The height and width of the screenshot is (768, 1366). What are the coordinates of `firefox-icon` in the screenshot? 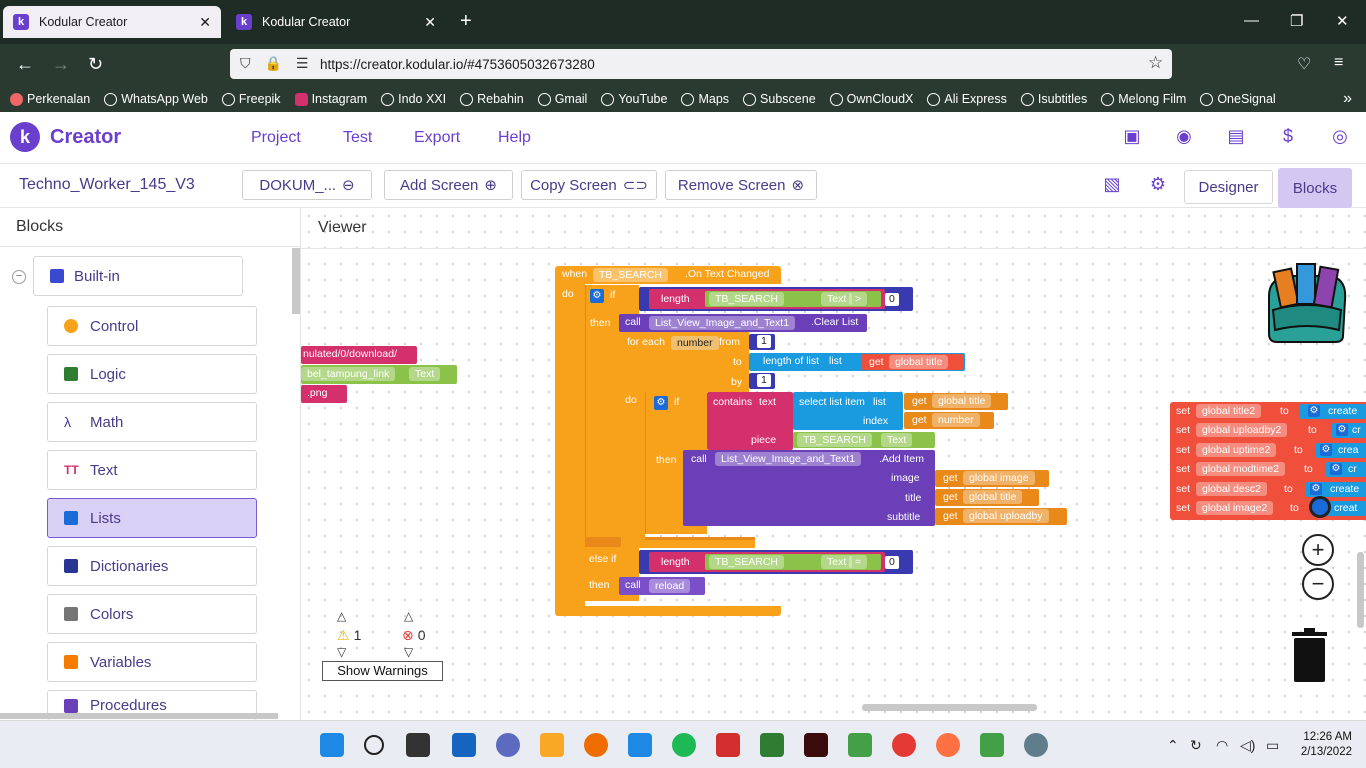 It's located at (948, 745).